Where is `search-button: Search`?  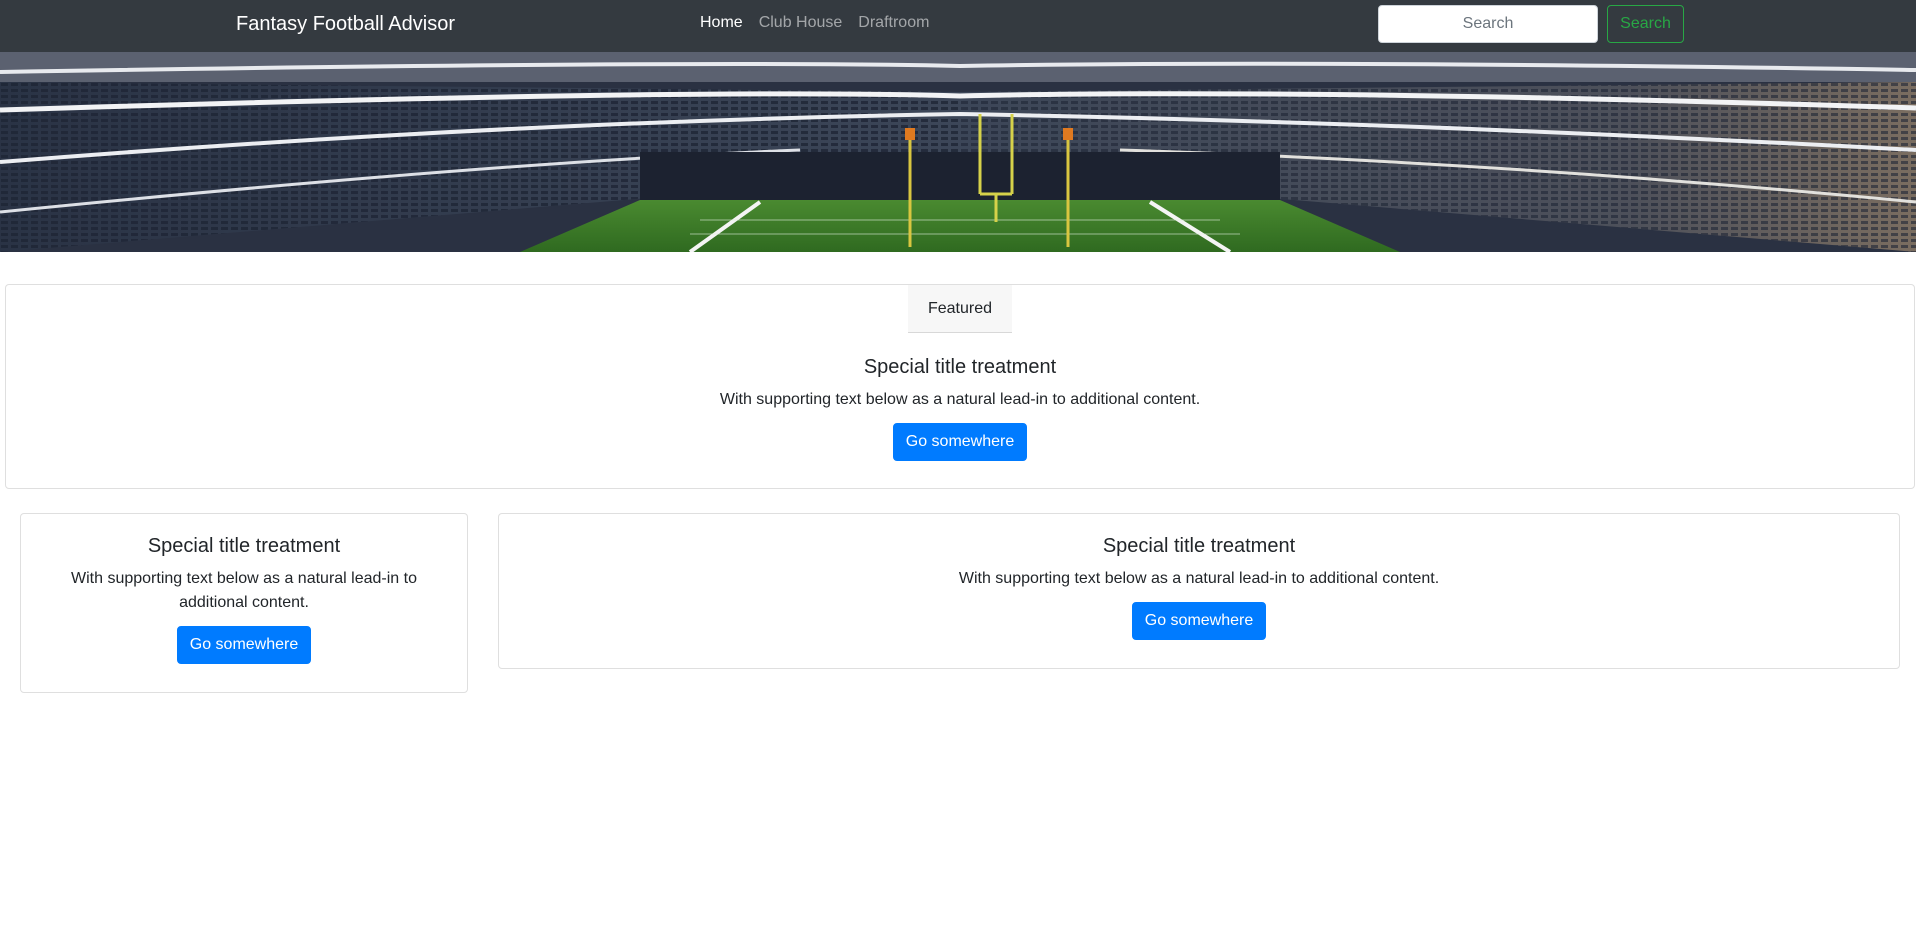 search-button: Search is located at coordinates (1645, 24).